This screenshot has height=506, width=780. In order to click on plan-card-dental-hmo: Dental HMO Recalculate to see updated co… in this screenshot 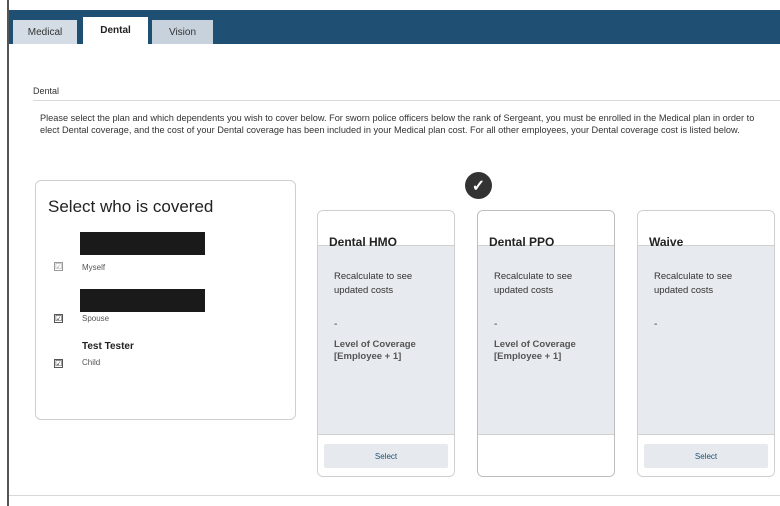, I will do `click(386, 343)`.